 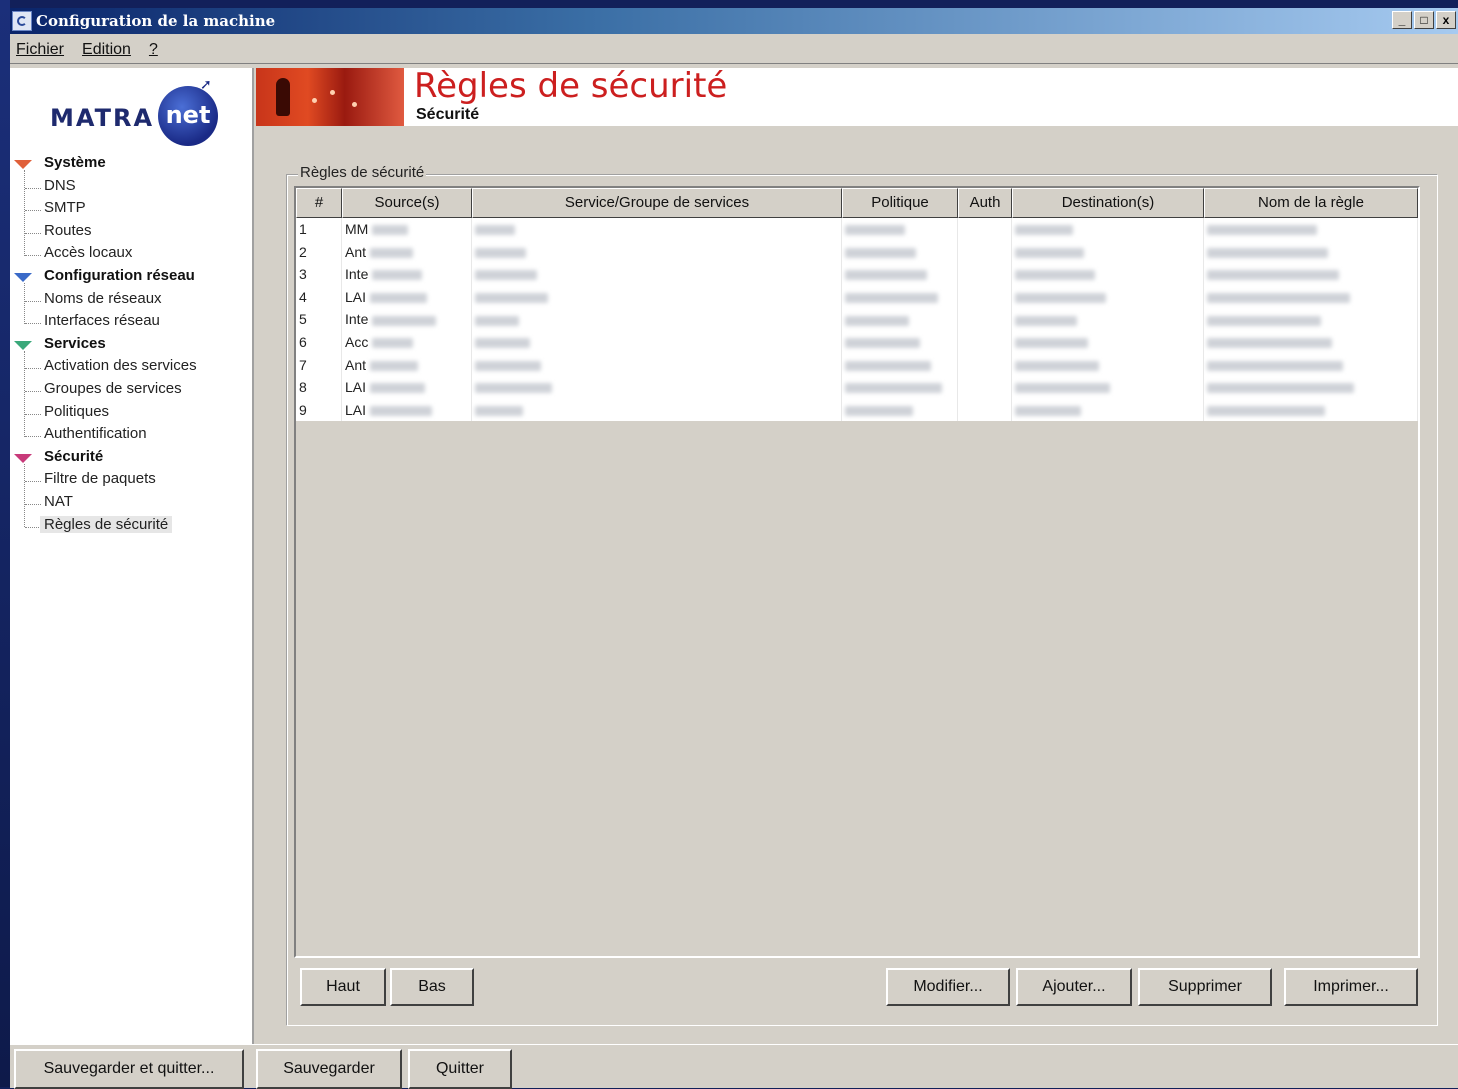 What do you see at coordinates (343, 987) in the screenshot?
I see `up-button: Haut` at bounding box center [343, 987].